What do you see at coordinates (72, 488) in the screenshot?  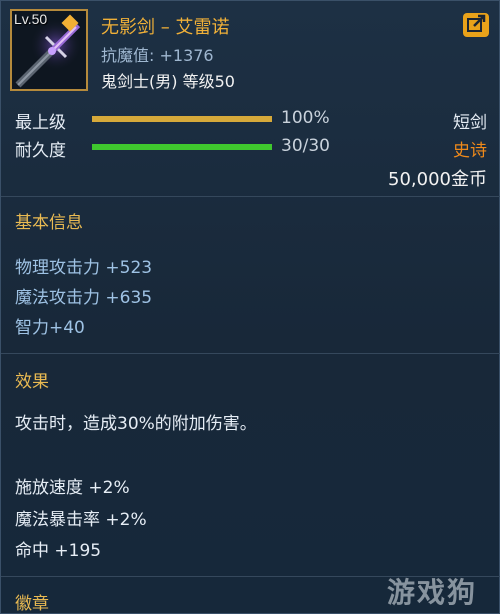 I see `stat-cast-speed: 施放速度 +2%` at bounding box center [72, 488].